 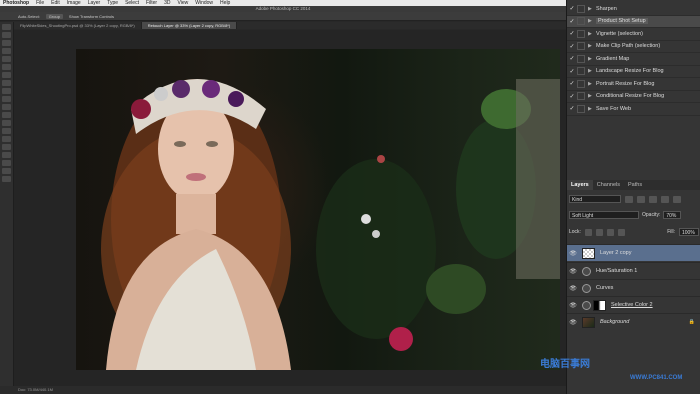 What do you see at coordinates (672, 215) in the screenshot?
I see `opacity-field: 70%` at bounding box center [672, 215].